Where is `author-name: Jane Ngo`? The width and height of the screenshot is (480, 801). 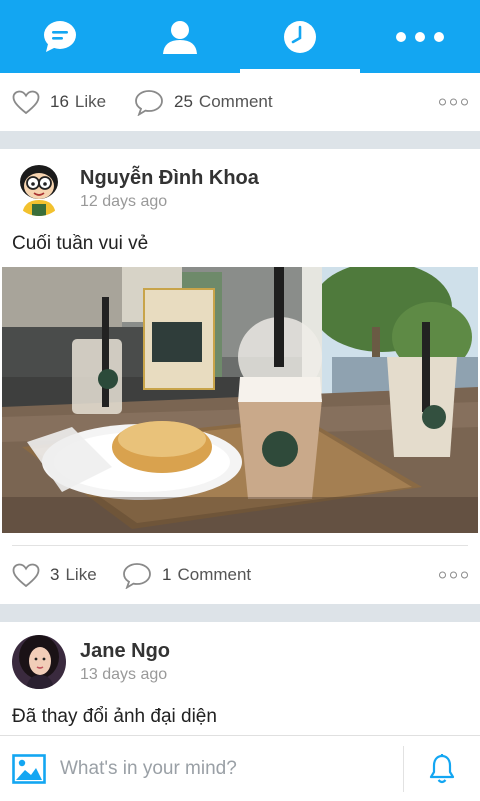 author-name: Jane Ngo is located at coordinates (125, 651).